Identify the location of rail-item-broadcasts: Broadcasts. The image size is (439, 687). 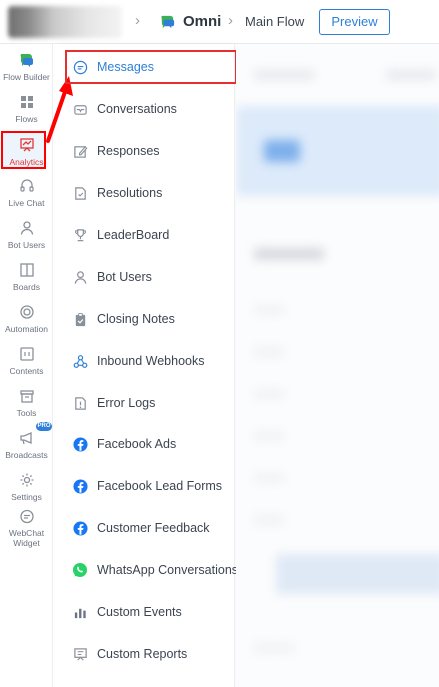
(26, 445).